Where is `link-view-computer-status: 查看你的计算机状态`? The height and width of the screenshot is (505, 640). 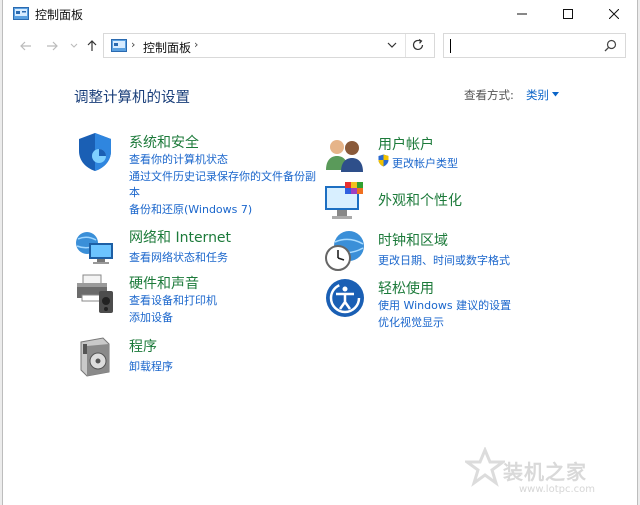
link-view-computer-status: 查看你的计算机状态 is located at coordinates (178, 159).